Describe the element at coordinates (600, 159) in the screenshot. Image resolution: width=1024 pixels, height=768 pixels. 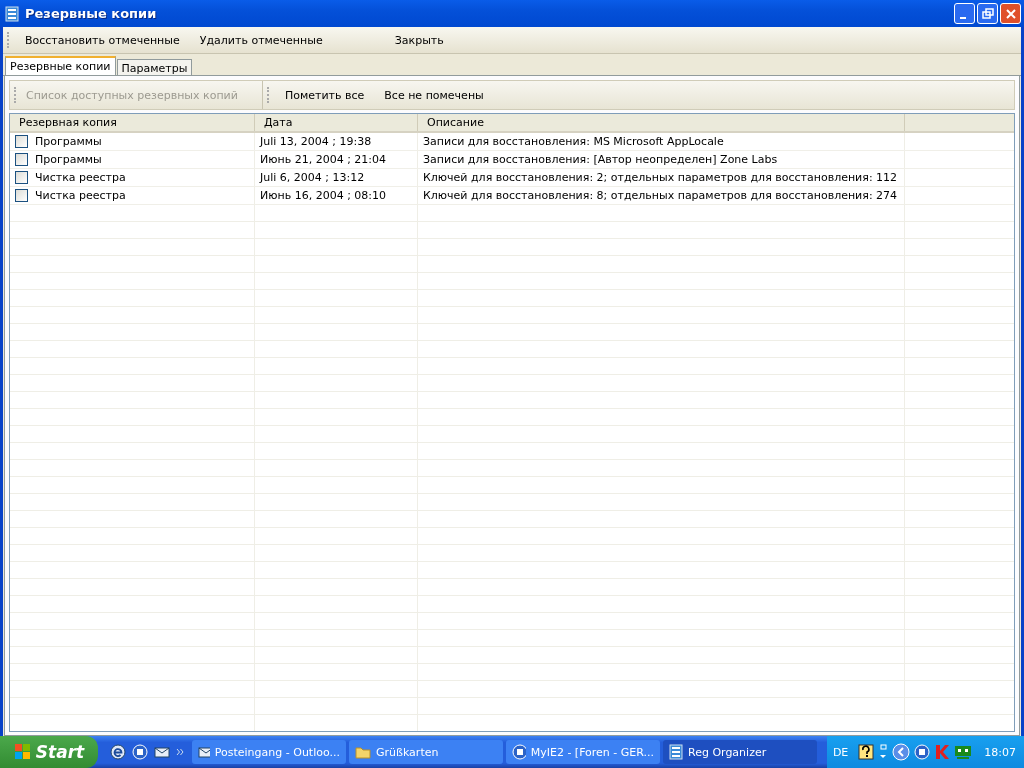
I see `table-cell: Записи для восстановления: [Автор неопределен] Zone Labs` at that location.